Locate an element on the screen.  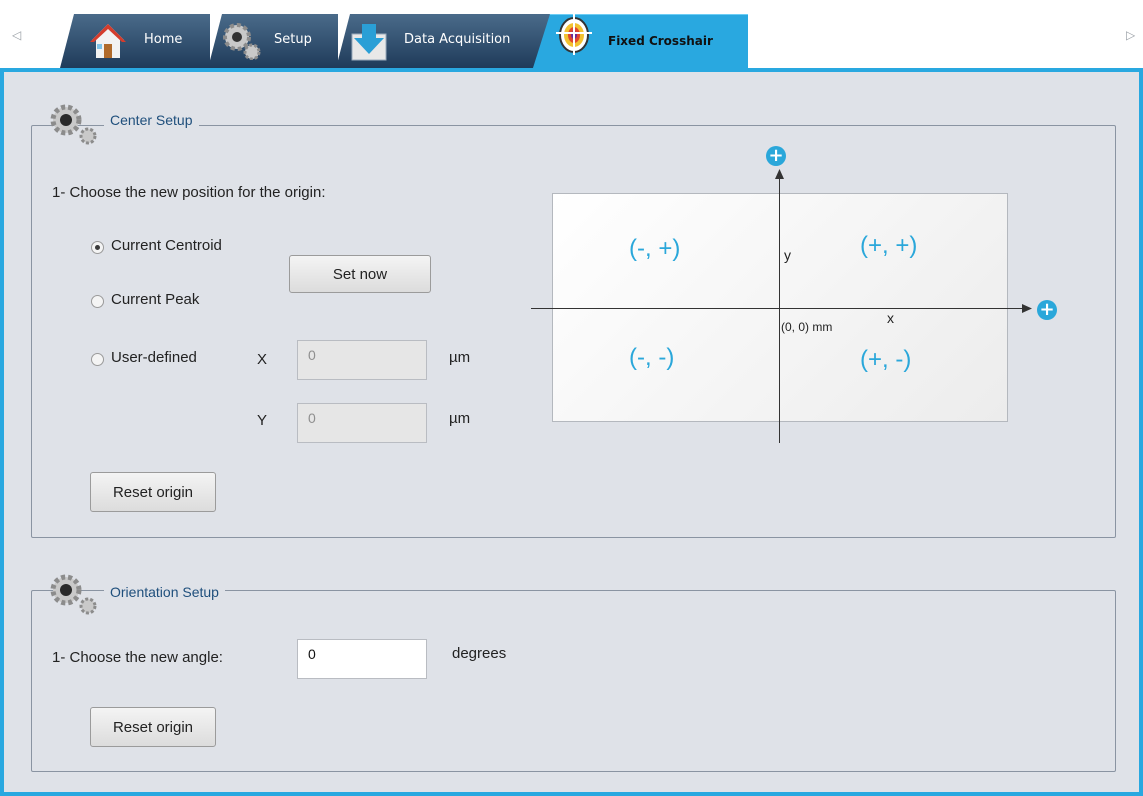
quadrant-bottom-right: (+, -) is located at coordinates (886, 359).